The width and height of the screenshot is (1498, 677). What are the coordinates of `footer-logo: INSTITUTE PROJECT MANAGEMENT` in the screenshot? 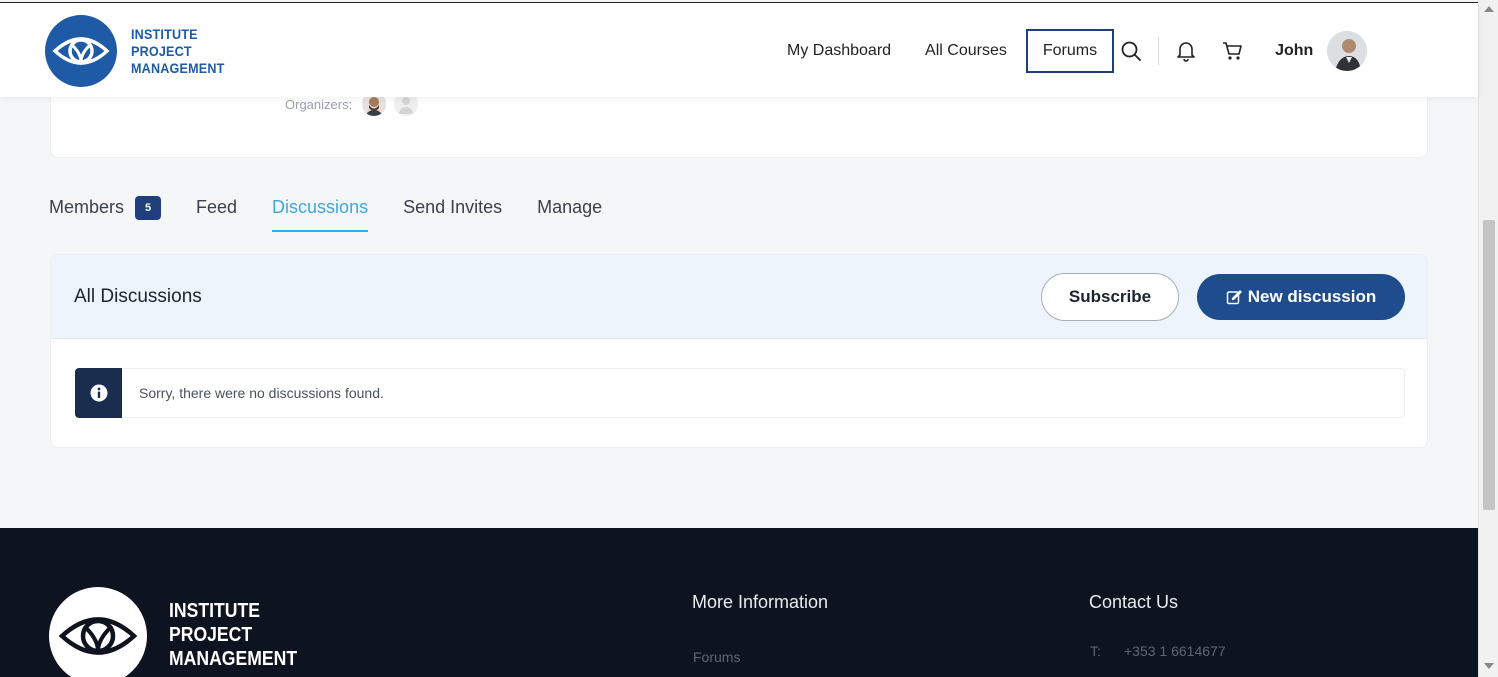 It's located at (182, 632).